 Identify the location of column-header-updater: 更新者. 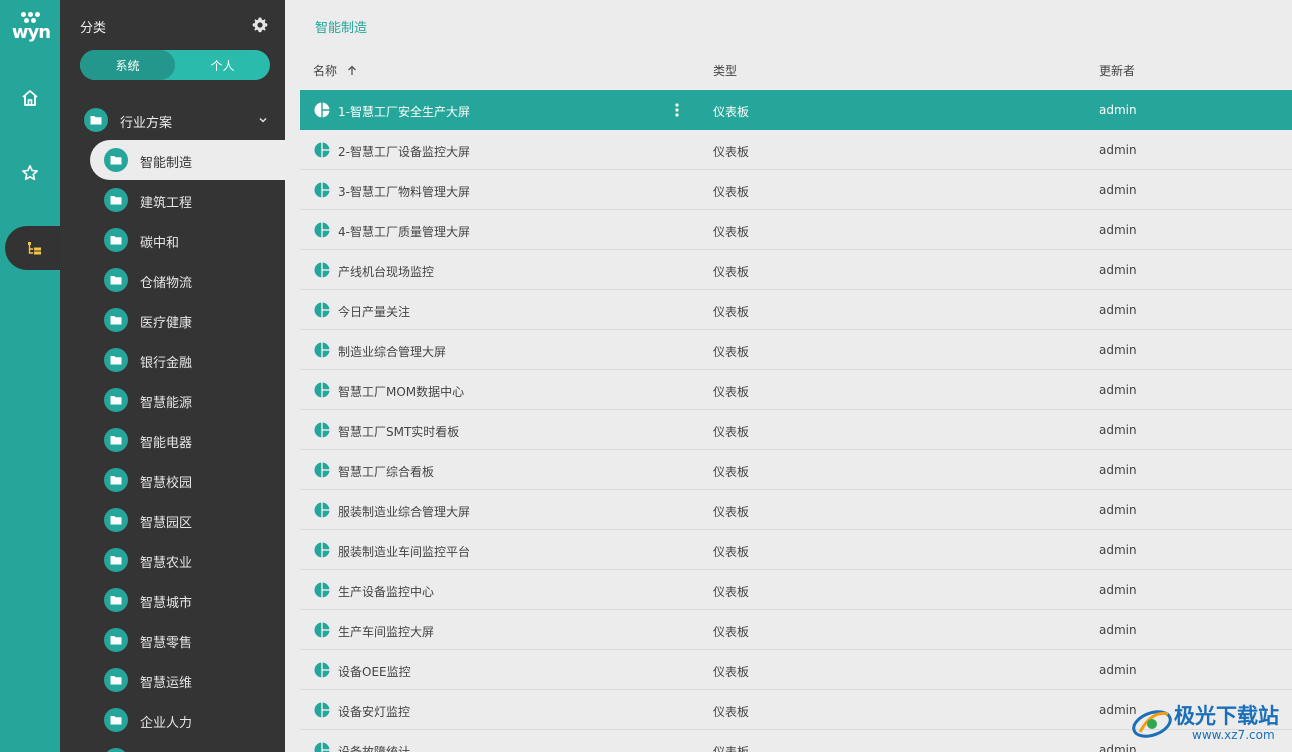
(1117, 70).